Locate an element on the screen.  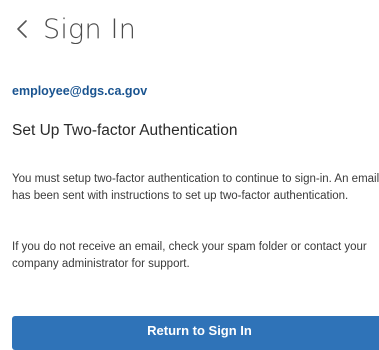
page-header: Sign In is located at coordinates (74, 29).